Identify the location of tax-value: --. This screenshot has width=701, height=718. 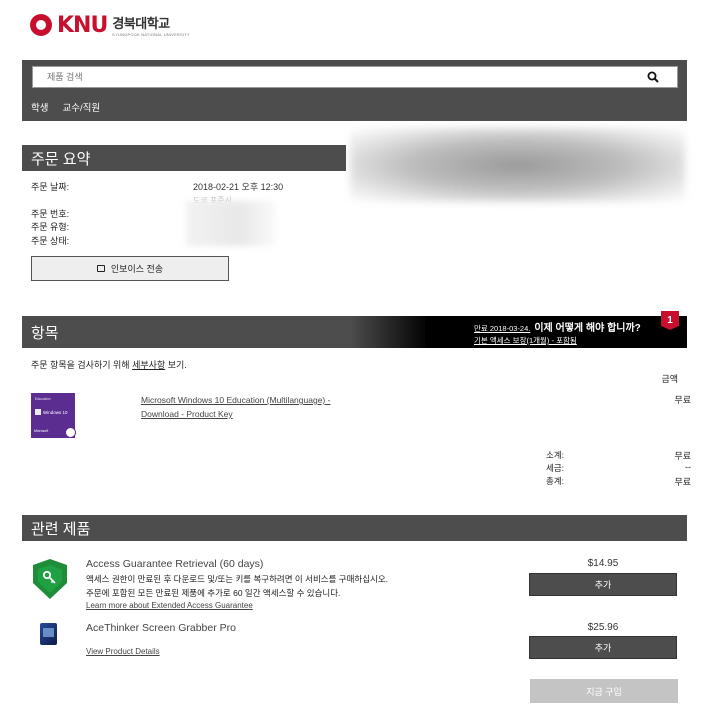
(688, 467).